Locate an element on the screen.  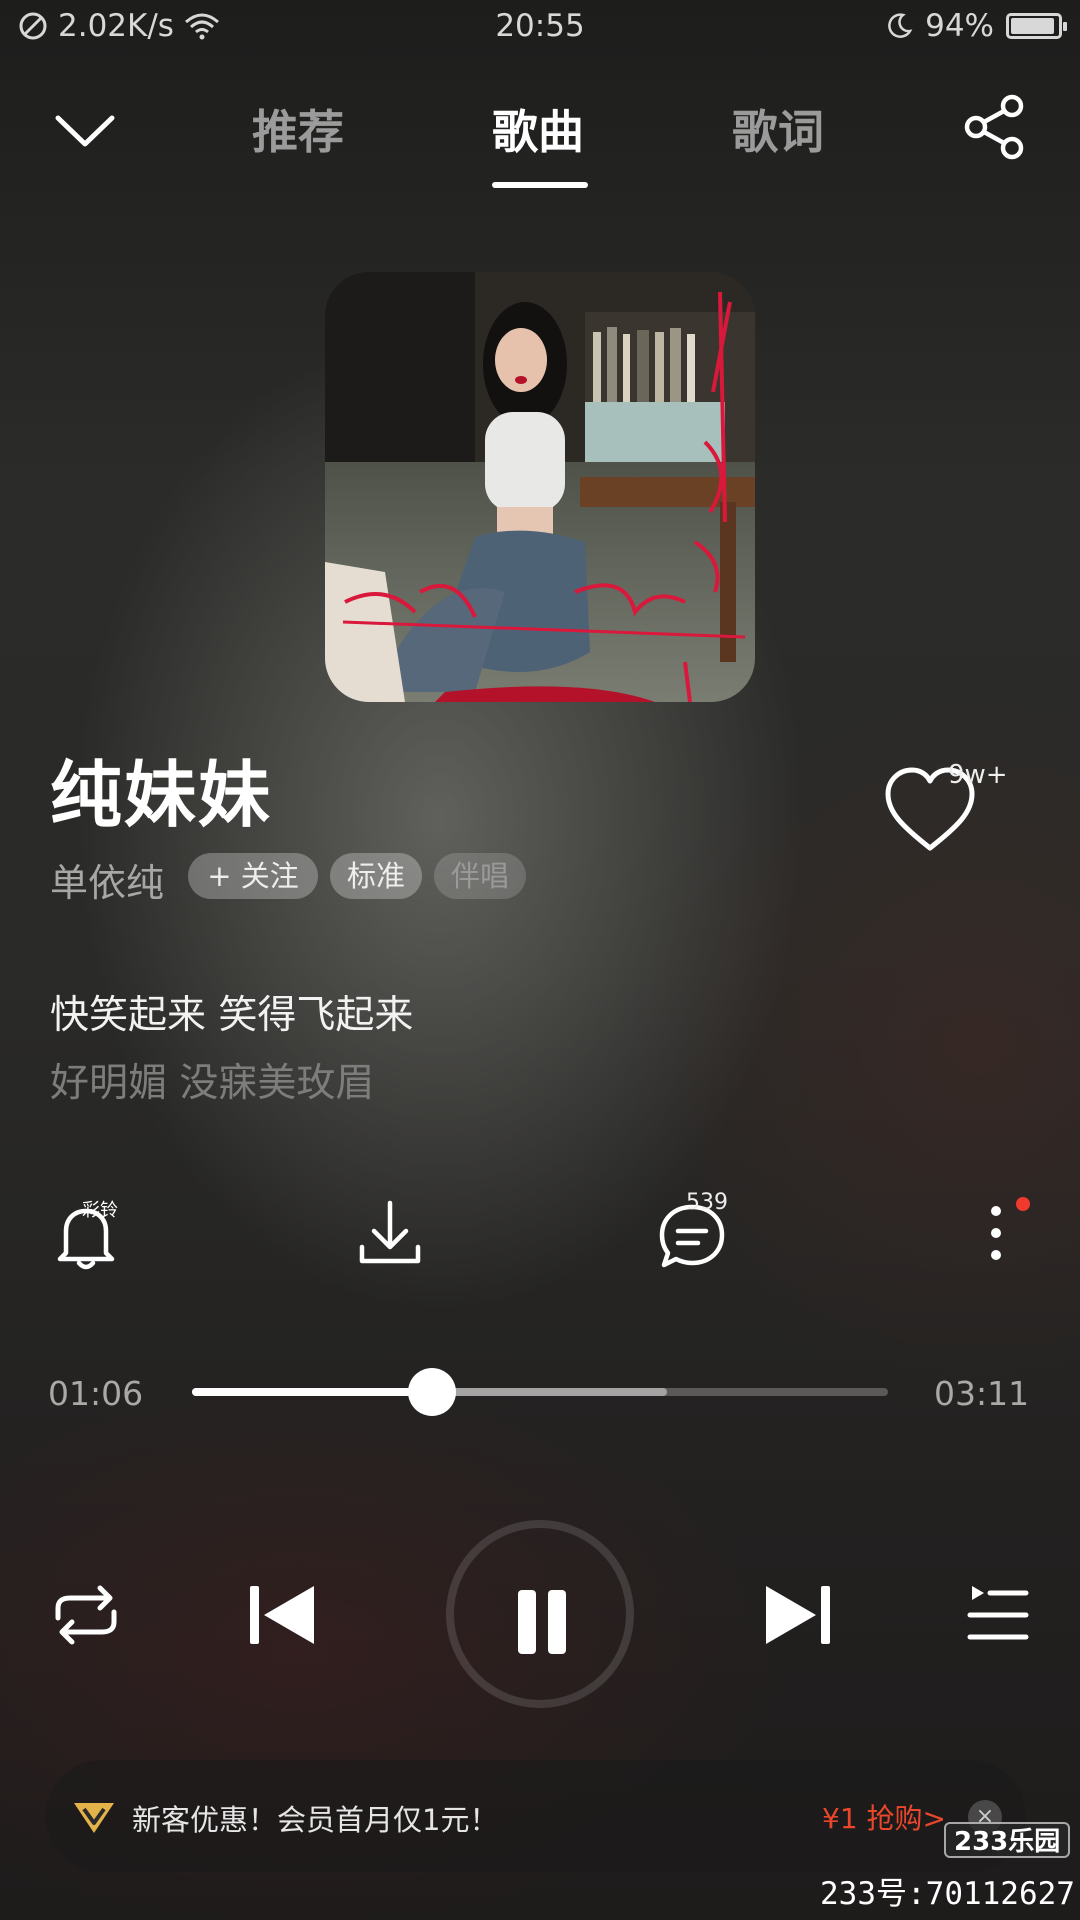
song-title: 纯妹妹 is located at coordinates (161, 795).